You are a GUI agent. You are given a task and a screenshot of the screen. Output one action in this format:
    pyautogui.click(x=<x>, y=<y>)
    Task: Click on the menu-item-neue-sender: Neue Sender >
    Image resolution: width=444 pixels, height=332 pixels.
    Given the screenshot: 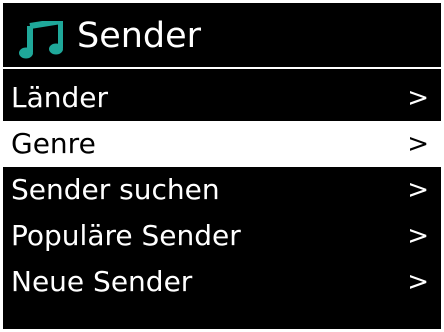 What is the action you would take?
    pyautogui.click(x=222, y=282)
    